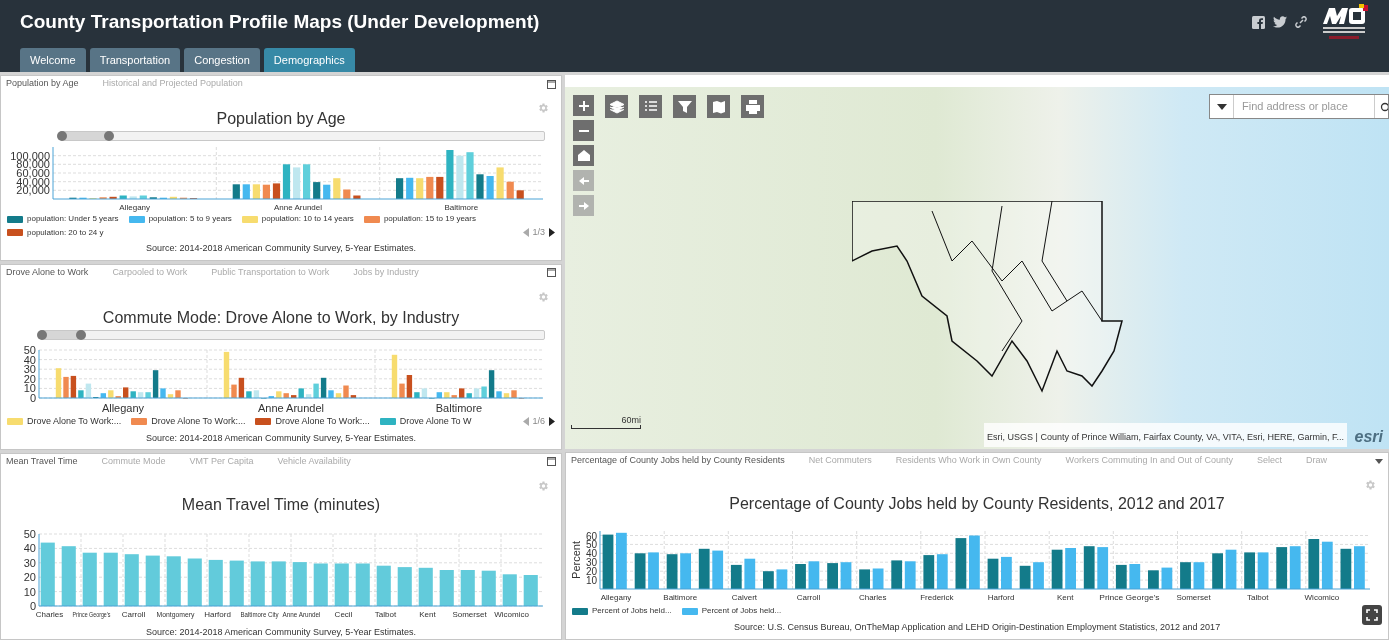 The image size is (1389, 640). I want to click on page-indicator: 1/3, so click(538, 232).